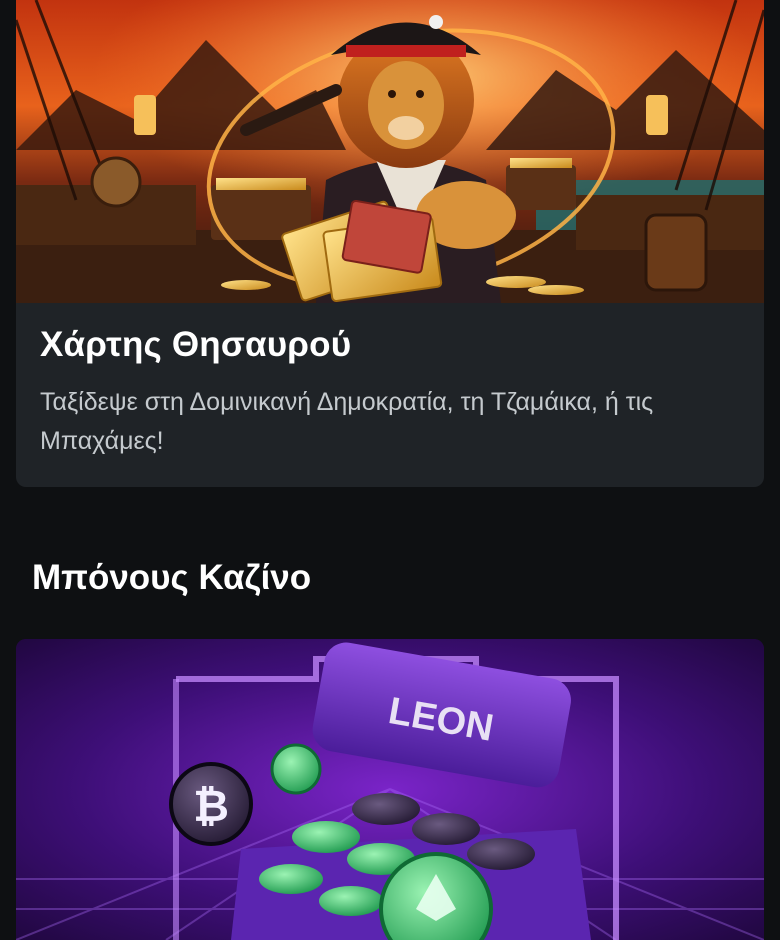 The height and width of the screenshot is (940, 780). Describe the element at coordinates (172, 577) in the screenshot. I see `section-title-casino-bonus: Μπόνους Καζίνο` at that location.